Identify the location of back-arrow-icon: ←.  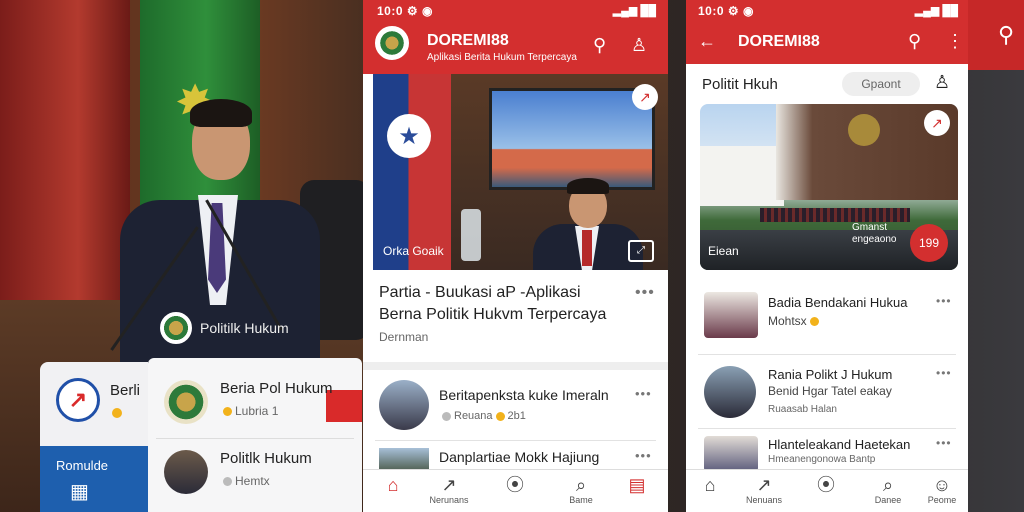
(707, 41).